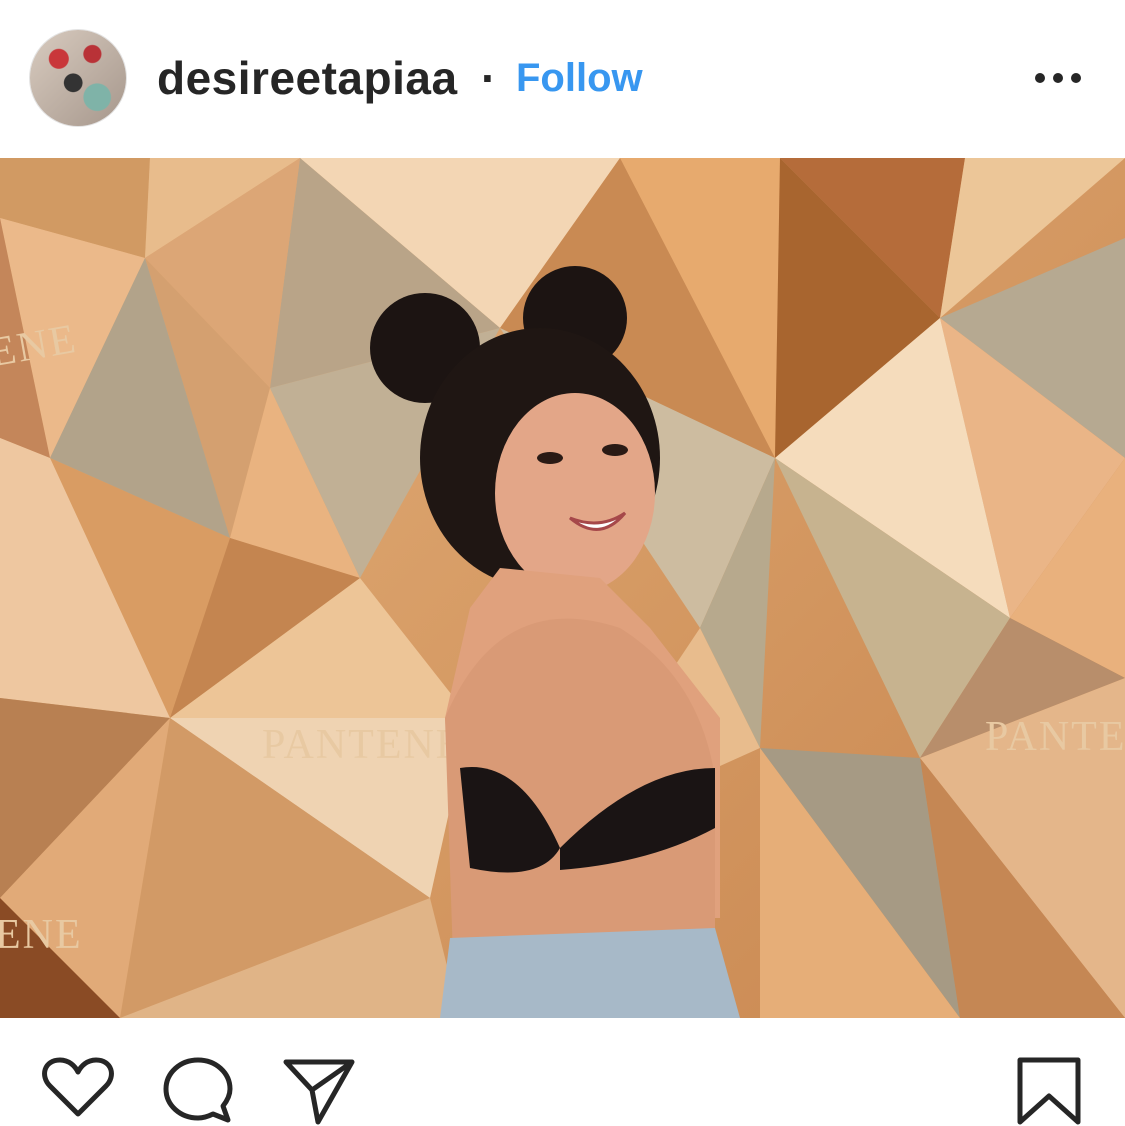 The image size is (1125, 1126). What do you see at coordinates (319, 1091) in the screenshot?
I see `share-icon` at bounding box center [319, 1091].